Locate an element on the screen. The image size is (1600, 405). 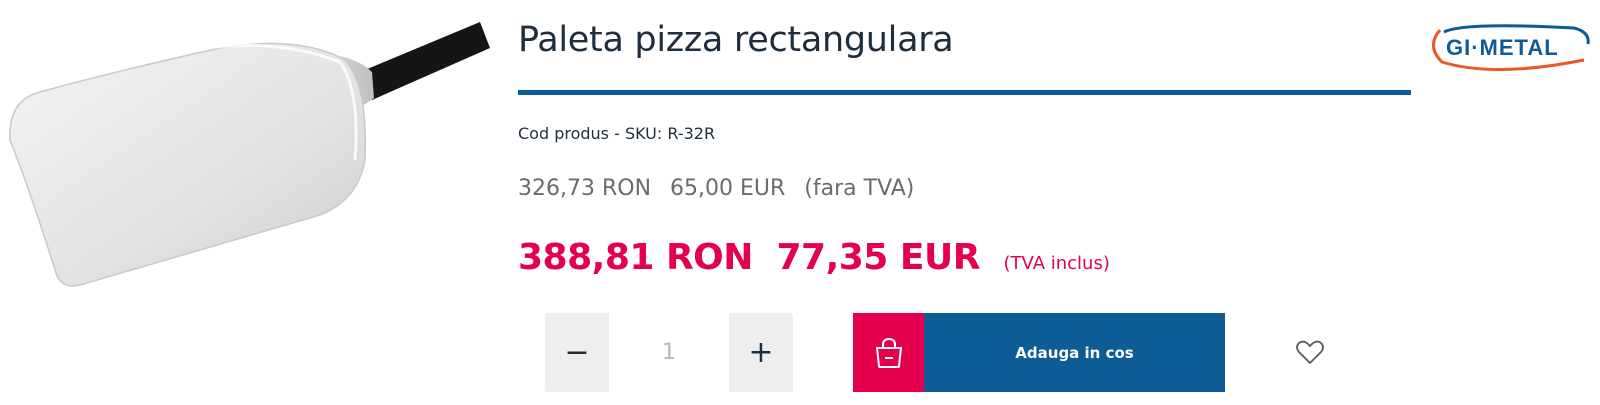
quantity-input is located at coordinates (669, 352).